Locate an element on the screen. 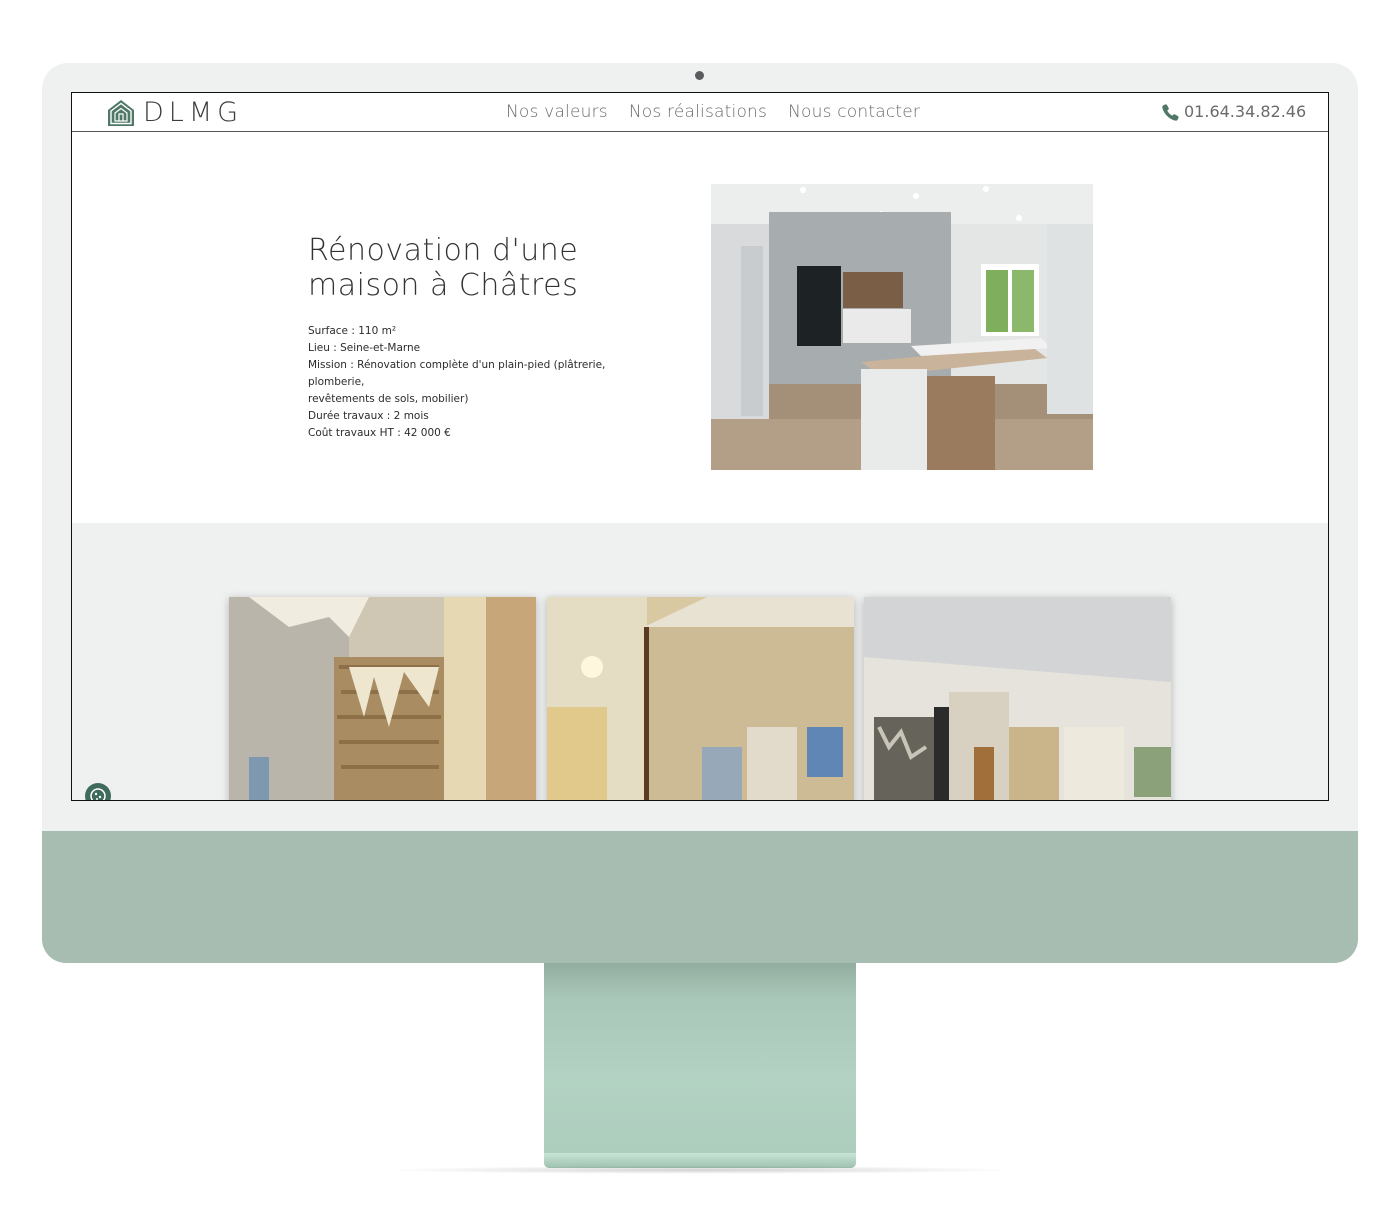 The width and height of the screenshot is (1400, 1218). nav-item-contact: Nous contacter is located at coordinates (854, 112).